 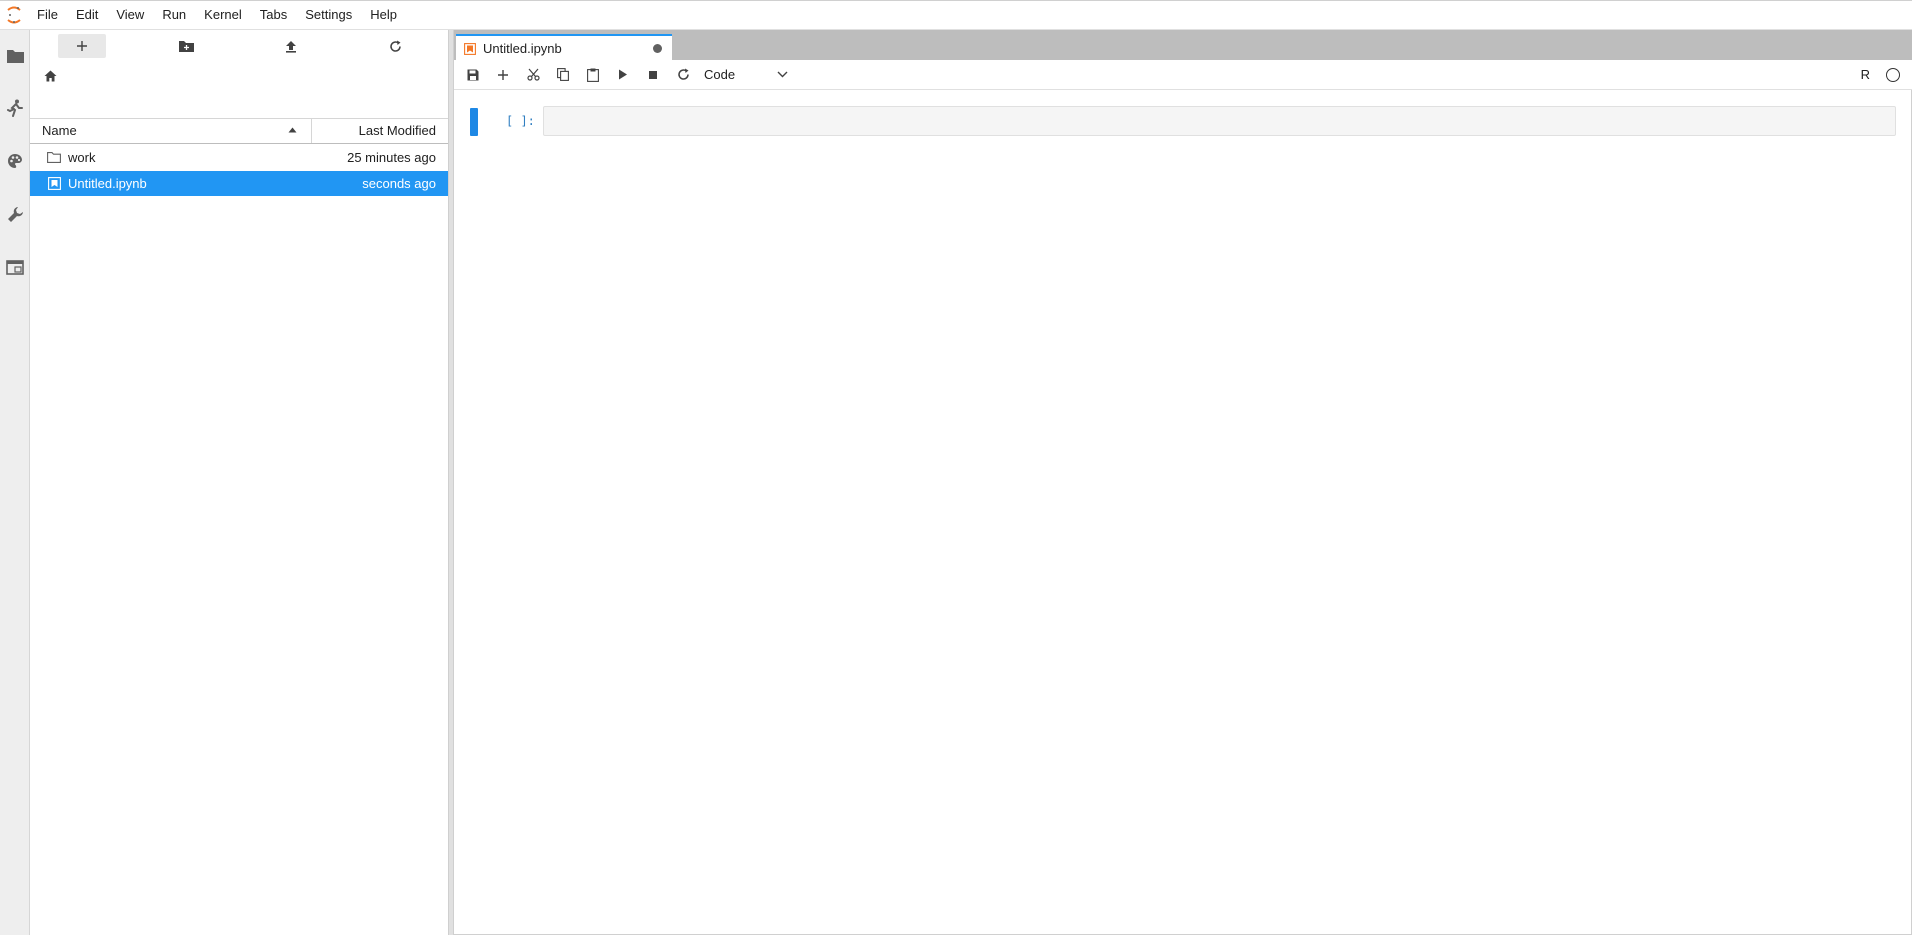 What do you see at coordinates (171, 131) in the screenshot?
I see `column-header-name: Name` at bounding box center [171, 131].